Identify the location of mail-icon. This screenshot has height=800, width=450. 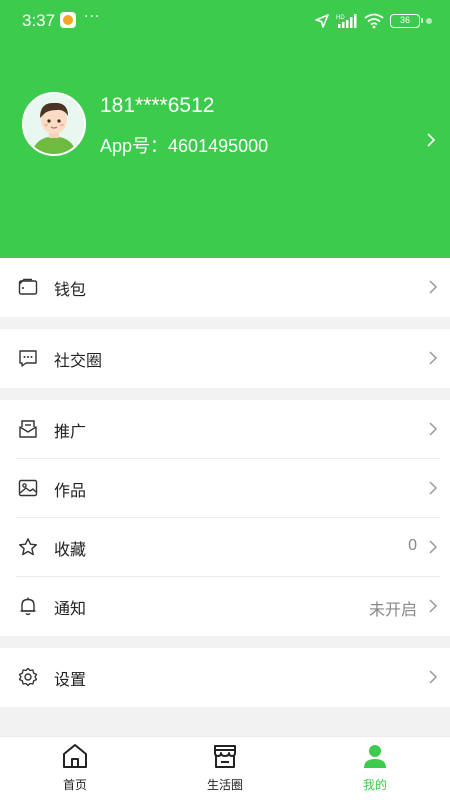
(28, 429).